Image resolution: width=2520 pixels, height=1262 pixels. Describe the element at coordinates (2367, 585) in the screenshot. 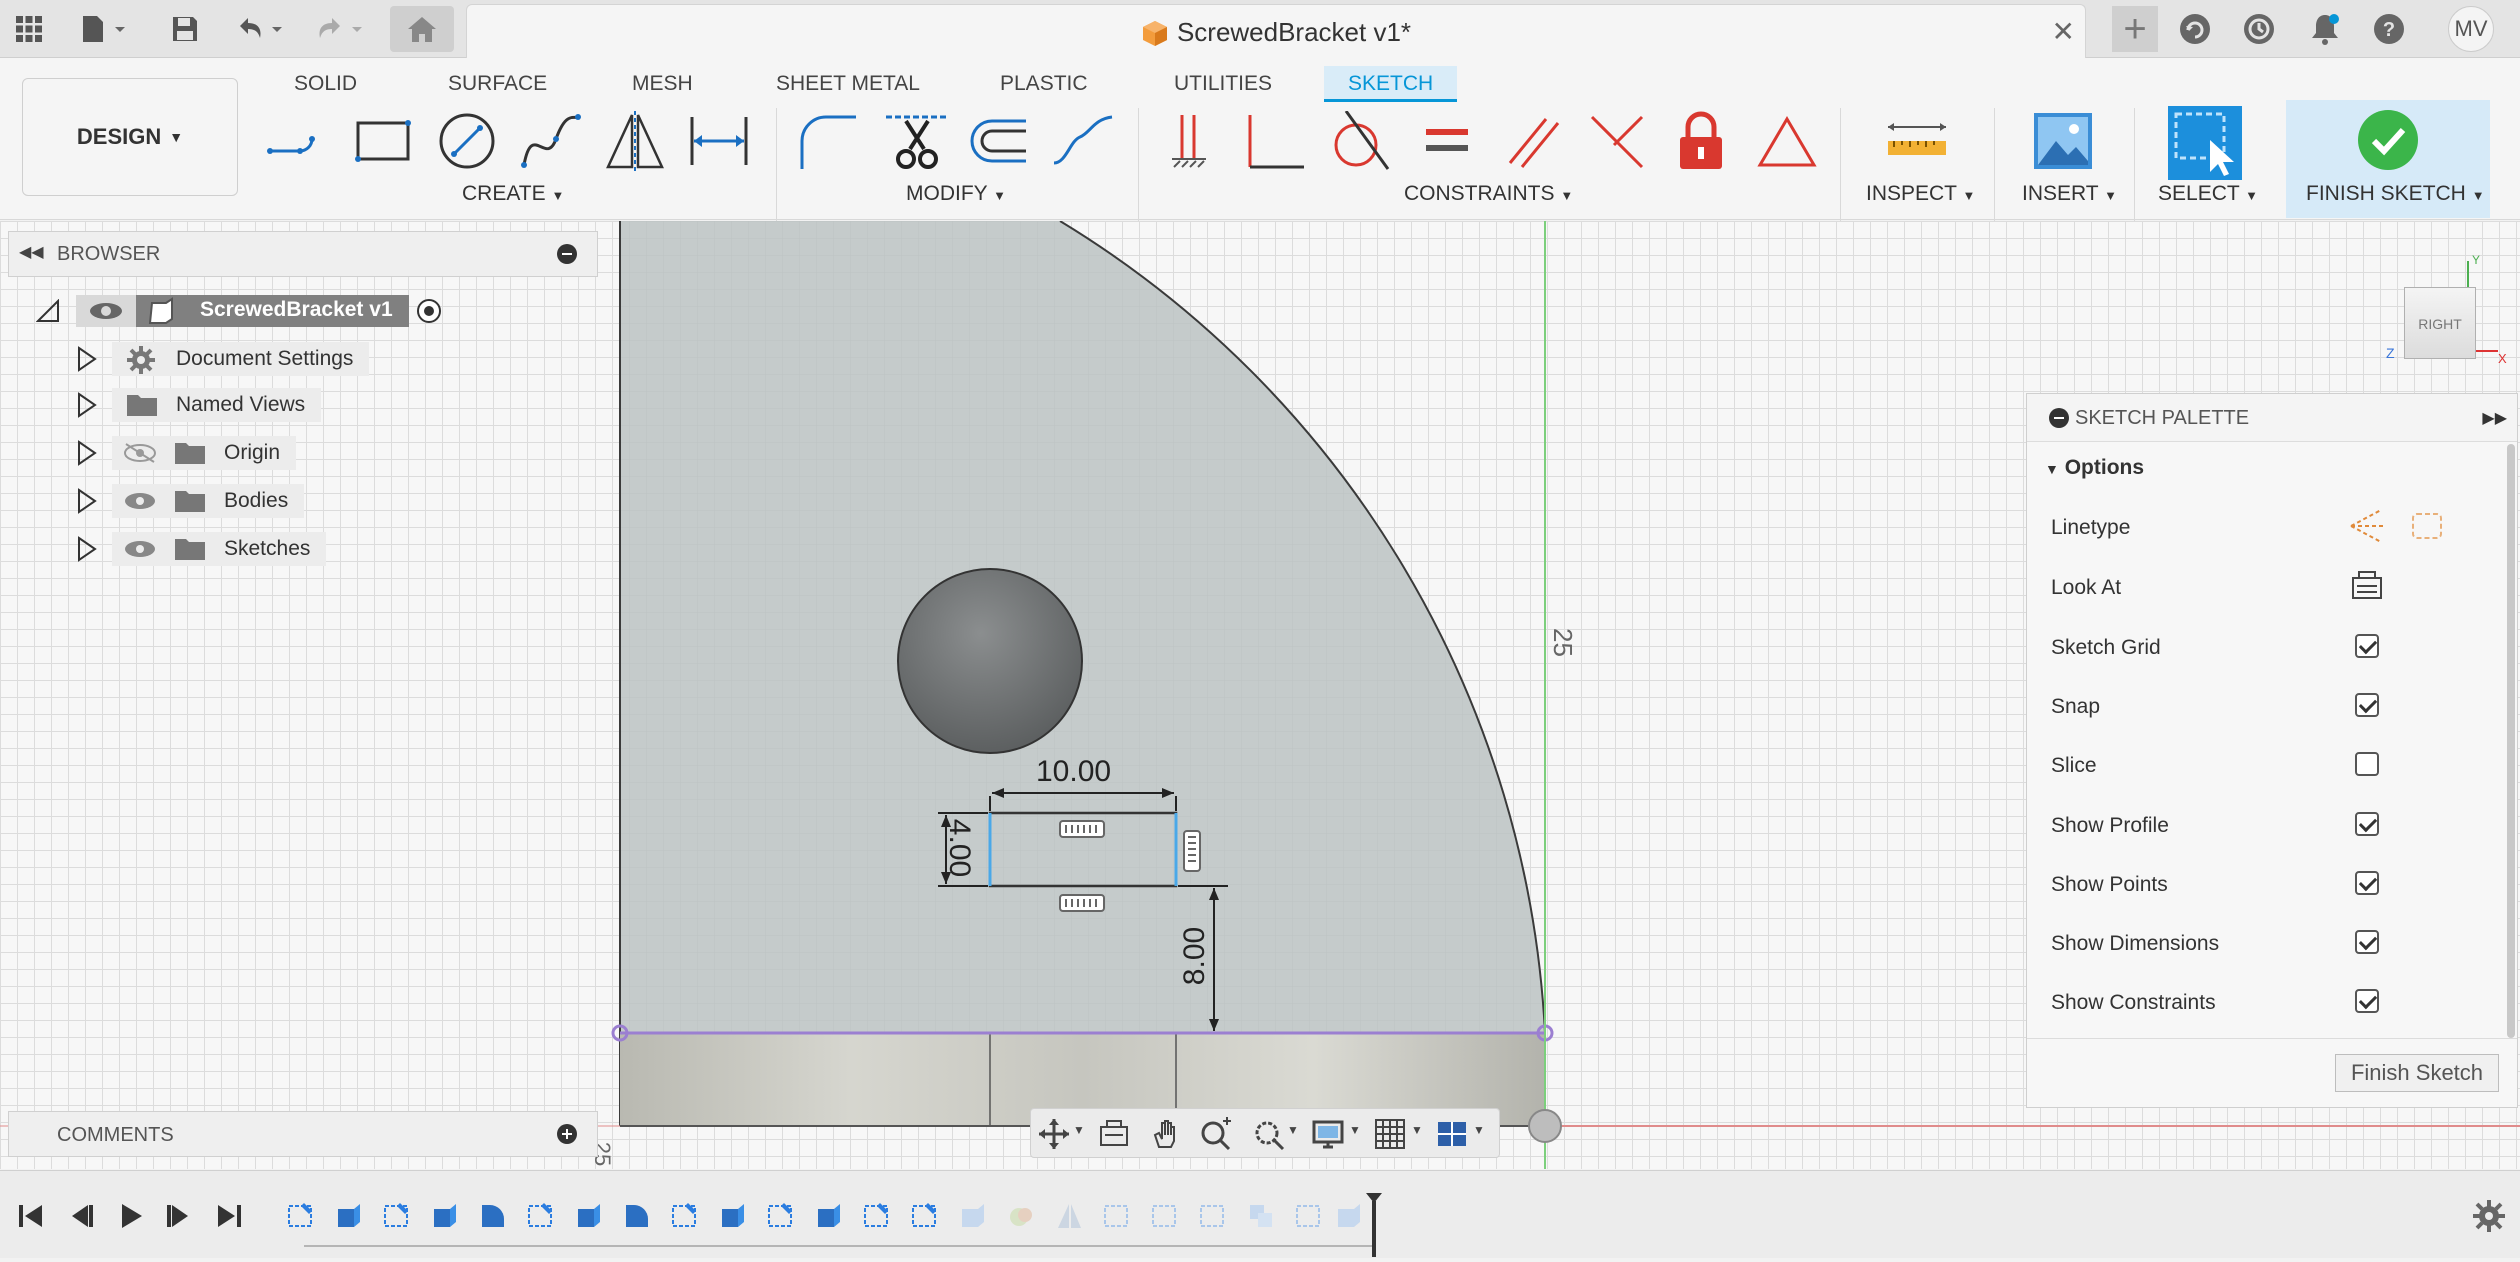

I see `look-at-icon` at that location.